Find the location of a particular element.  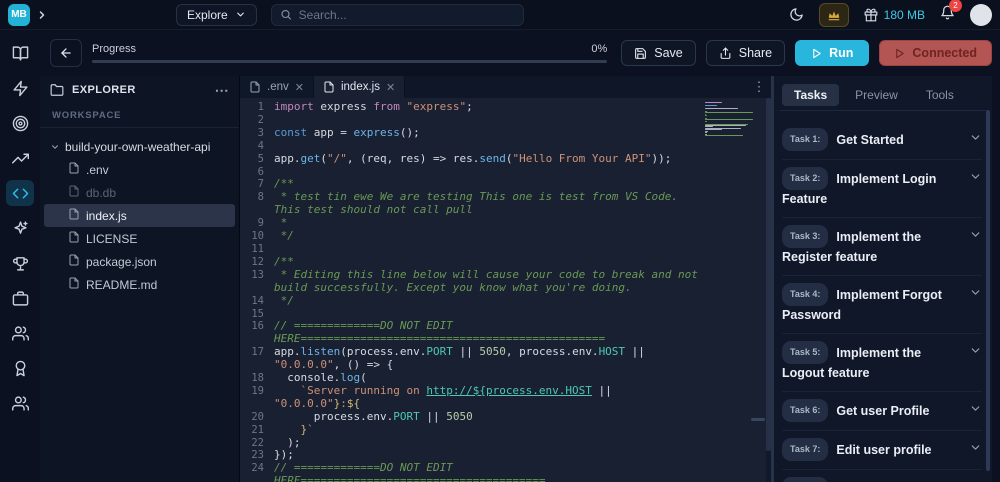

sidebar-expand-chevron-icon is located at coordinates (42, 15).